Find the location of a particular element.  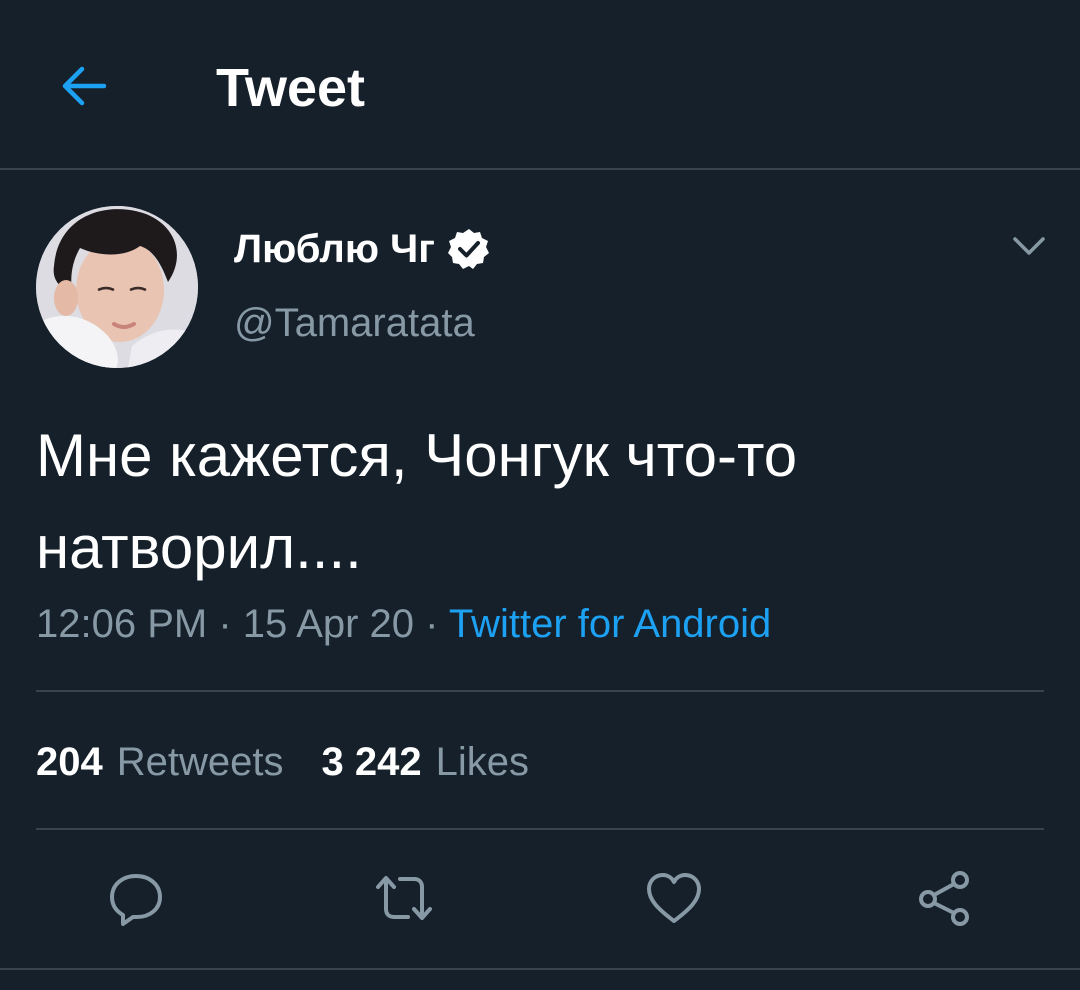

retweet-button is located at coordinates (404, 898).